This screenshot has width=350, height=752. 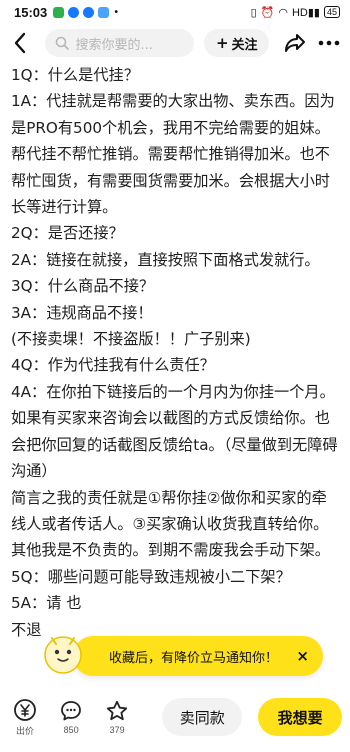 I want to click on close-icon: ×, so click(x=302, y=656).